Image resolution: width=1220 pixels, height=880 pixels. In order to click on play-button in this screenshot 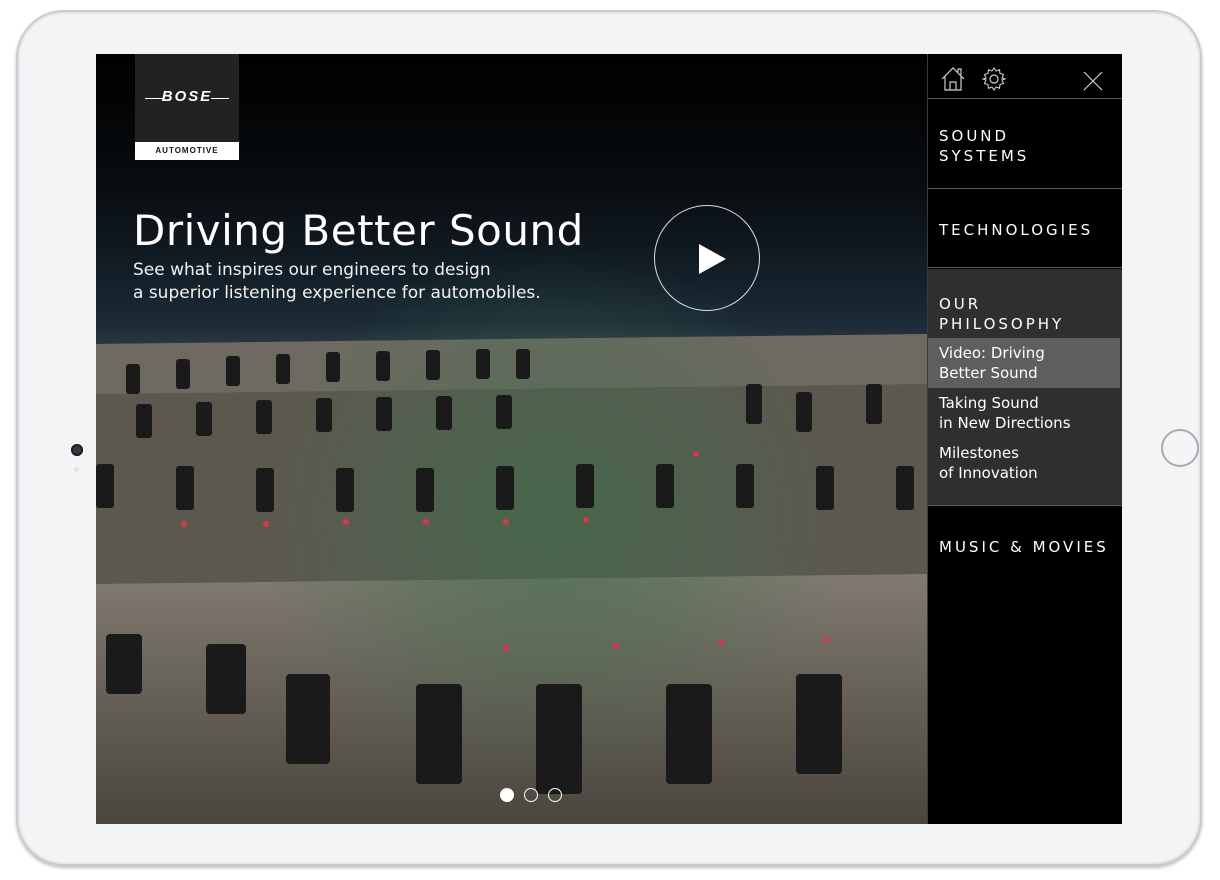, I will do `click(707, 258)`.